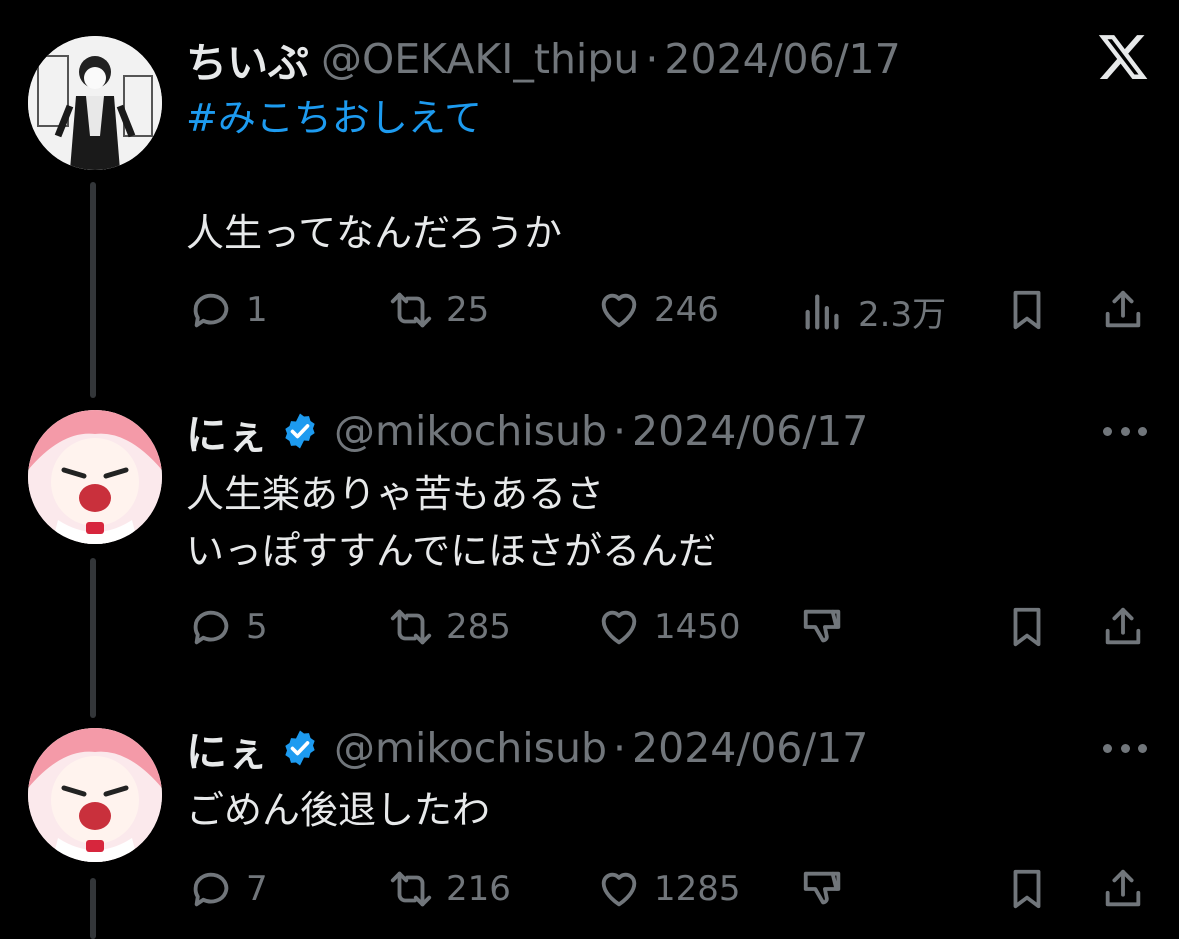 The image size is (1179, 939). What do you see at coordinates (438, 310) in the screenshot?
I see `retweet-button: 25` at bounding box center [438, 310].